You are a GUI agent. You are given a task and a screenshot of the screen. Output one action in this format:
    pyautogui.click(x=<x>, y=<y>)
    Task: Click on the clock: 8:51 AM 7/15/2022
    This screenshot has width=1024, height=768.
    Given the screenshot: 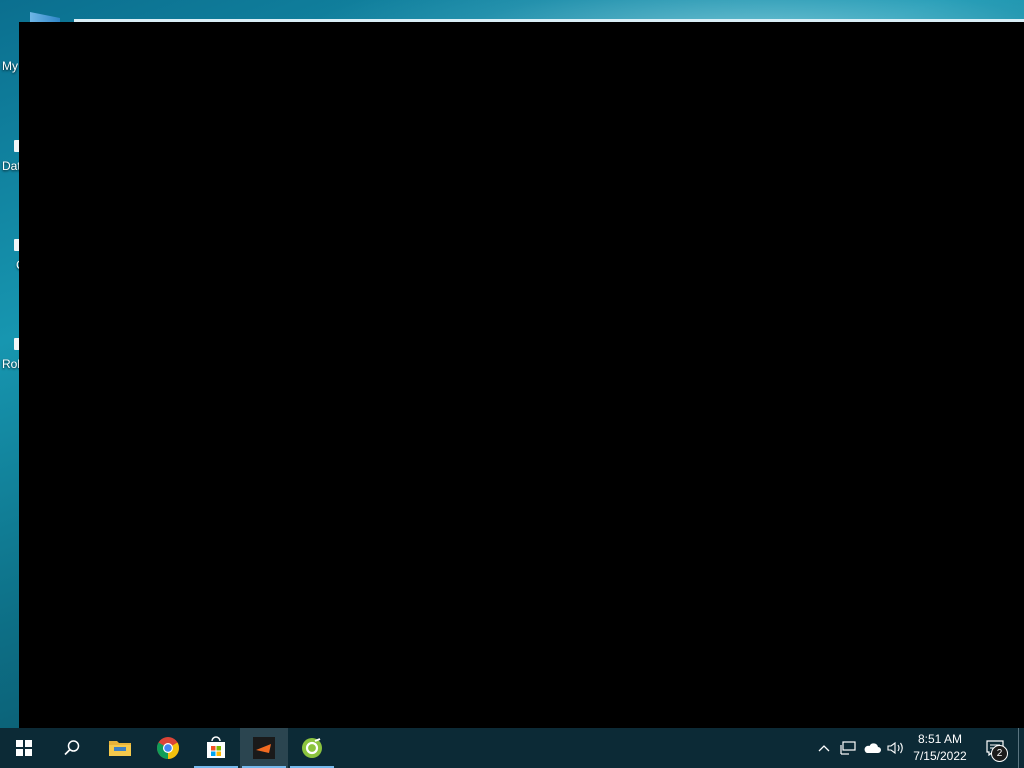 What is the action you would take?
    pyautogui.click(x=940, y=748)
    